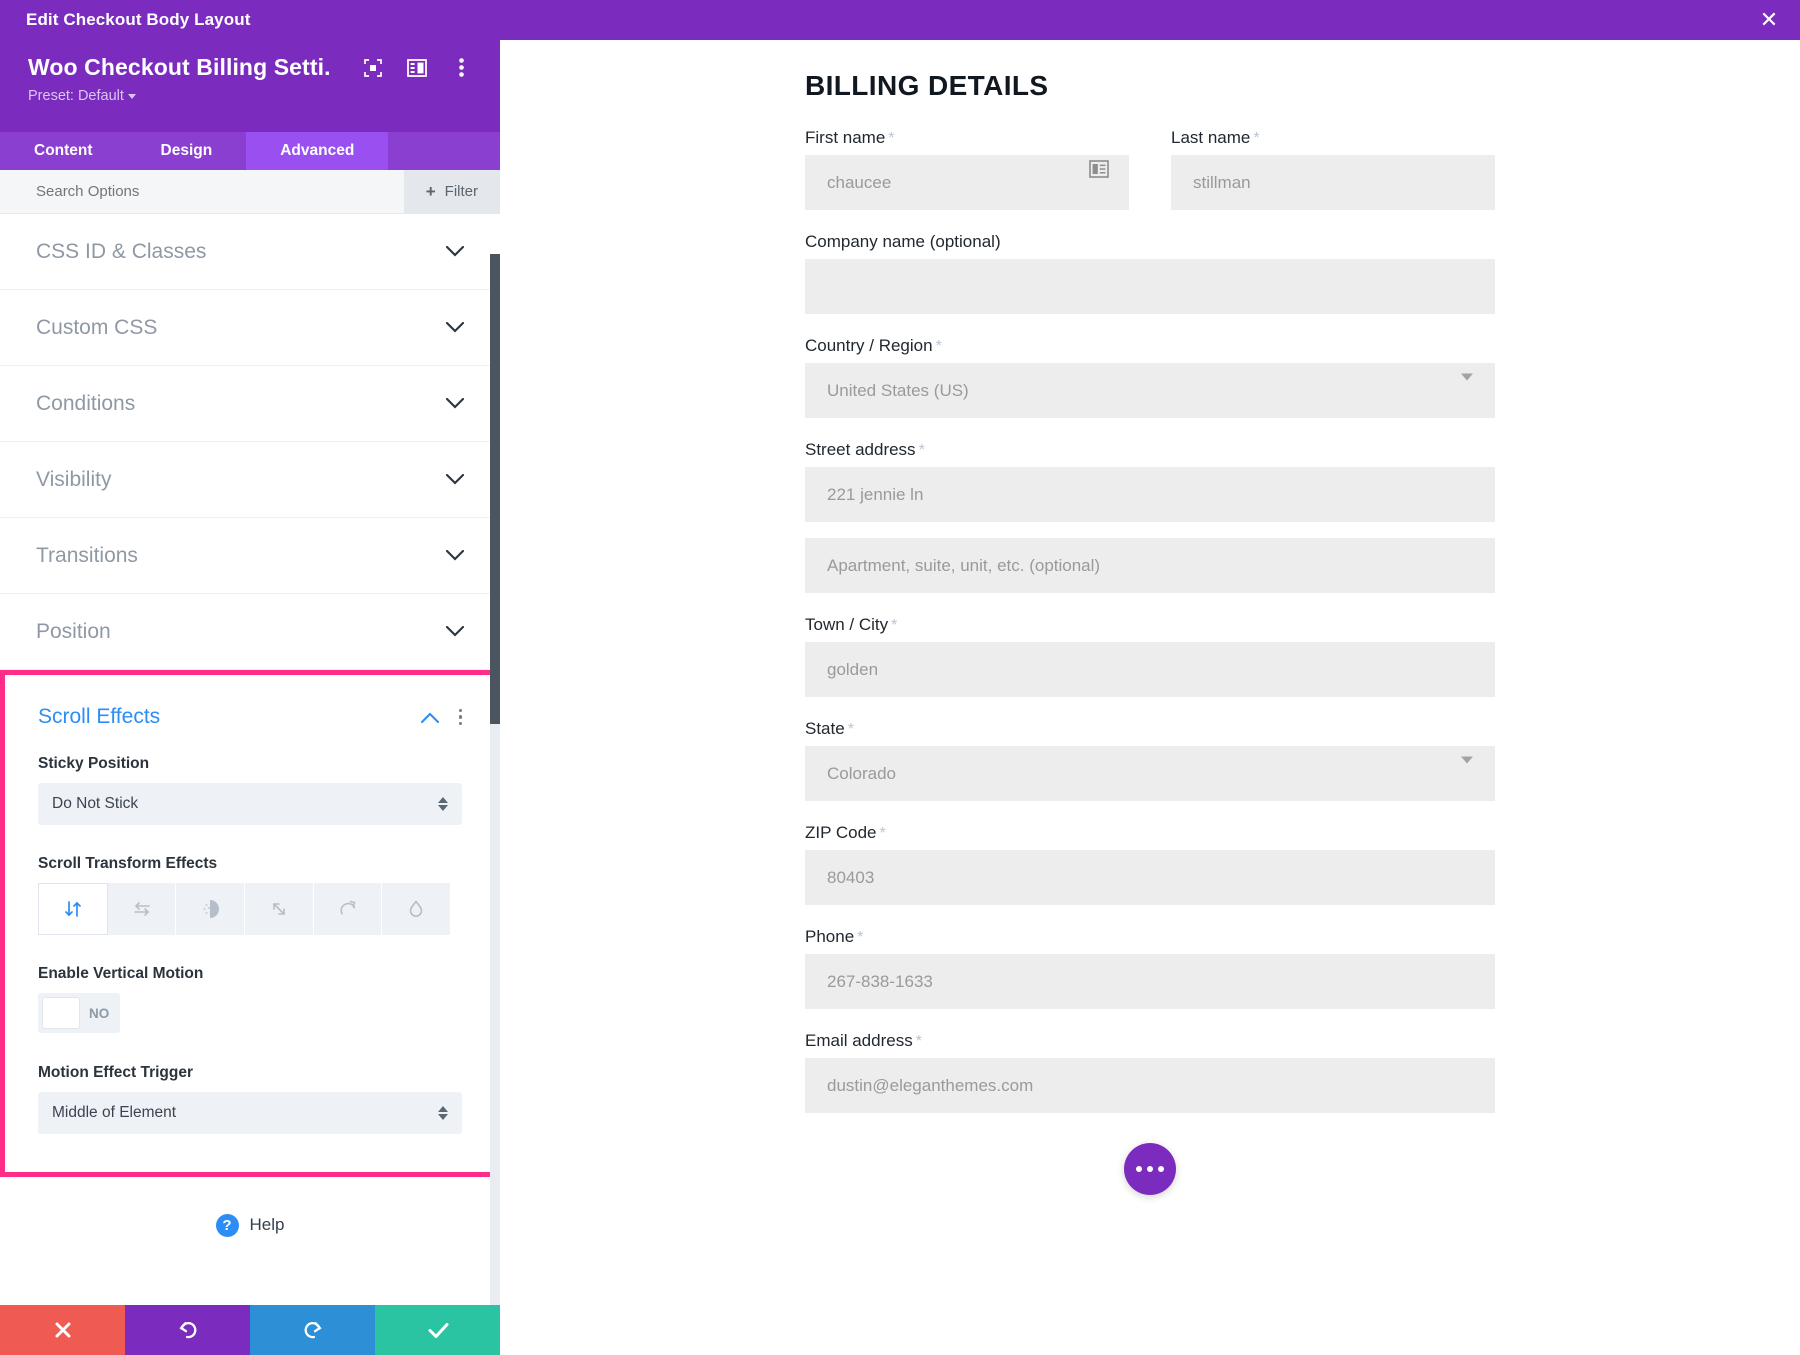  I want to click on label-text: First name, so click(845, 137).